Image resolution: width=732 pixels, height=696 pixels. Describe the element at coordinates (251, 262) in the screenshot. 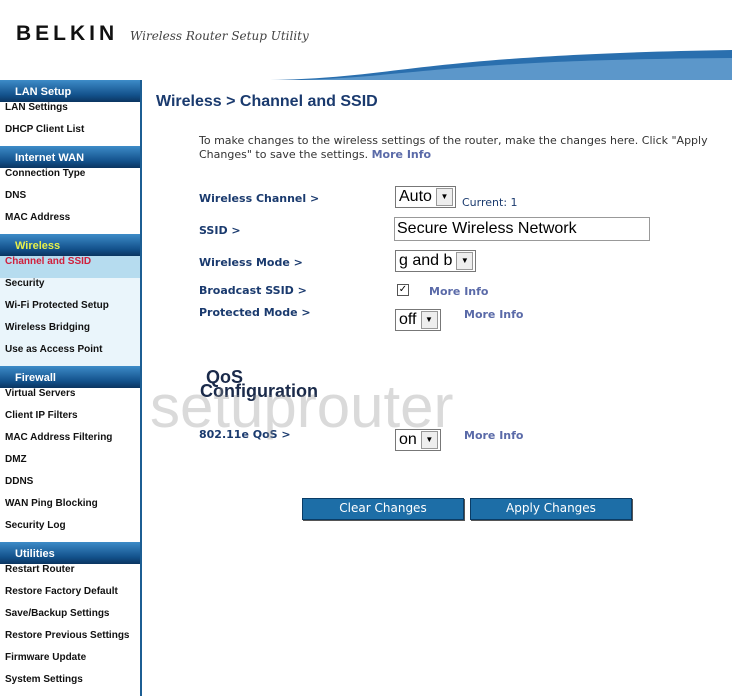

I see `wireless-mode-label: Wireless Mode >` at that location.